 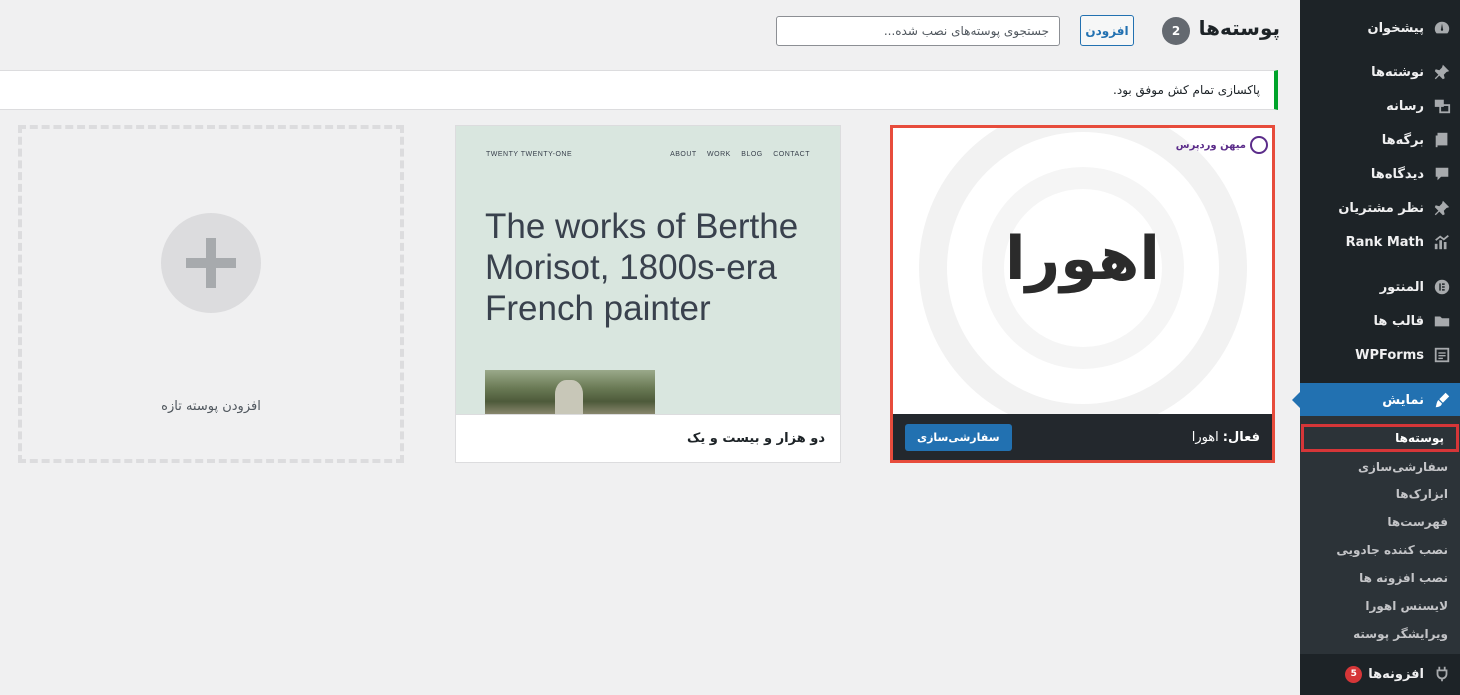 What do you see at coordinates (639, 90) in the screenshot?
I see `success-notice: پاکسازی تمام کش موفق بود.` at bounding box center [639, 90].